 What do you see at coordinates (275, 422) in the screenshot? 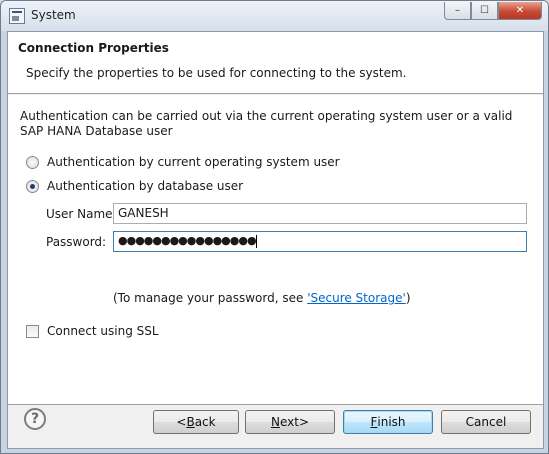
I see `next-mnemonic: N` at bounding box center [275, 422].